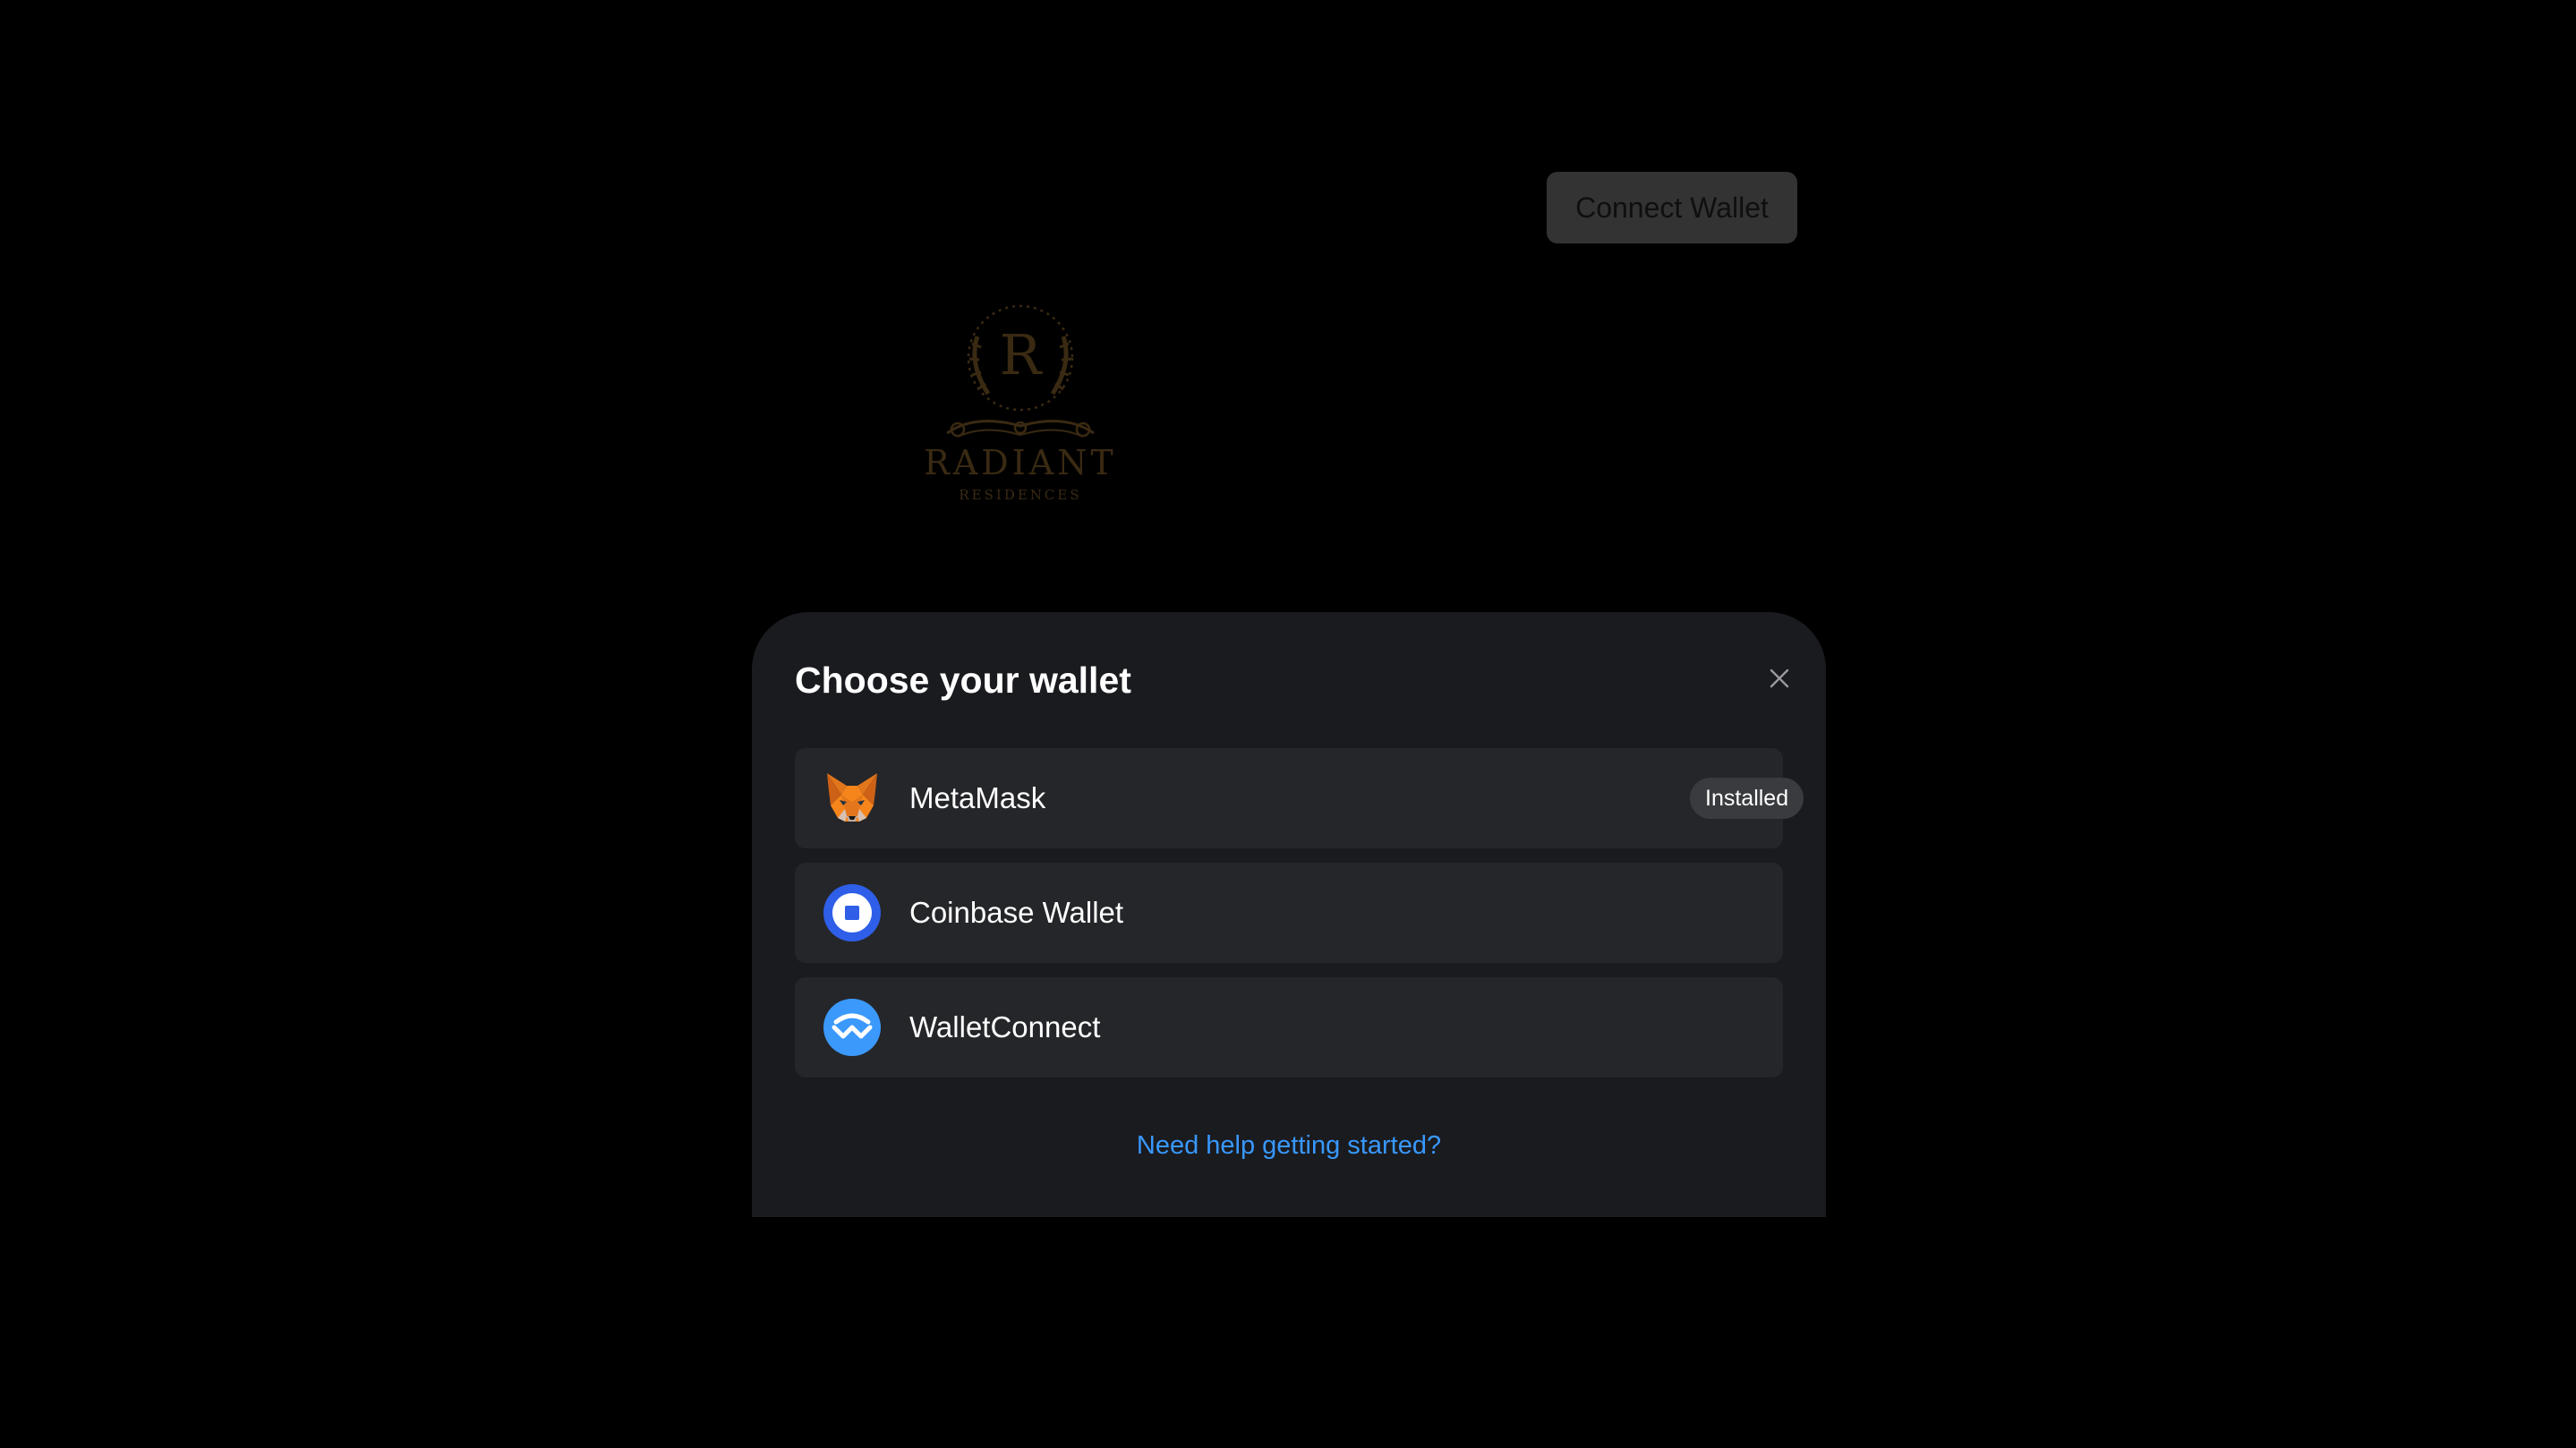 The width and height of the screenshot is (2576, 1448). Describe the element at coordinates (1289, 1027) in the screenshot. I see `wallet-option-walletconnect: WalletConnect` at that location.